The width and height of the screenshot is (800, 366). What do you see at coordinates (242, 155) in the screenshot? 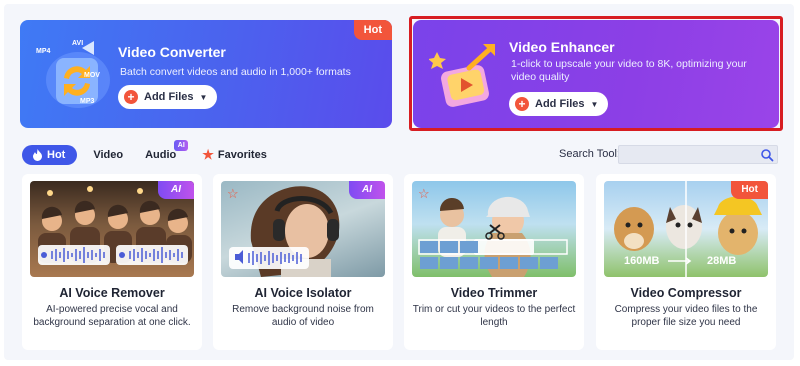
I see `tab-label: Favorites` at bounding box center [242, 155].